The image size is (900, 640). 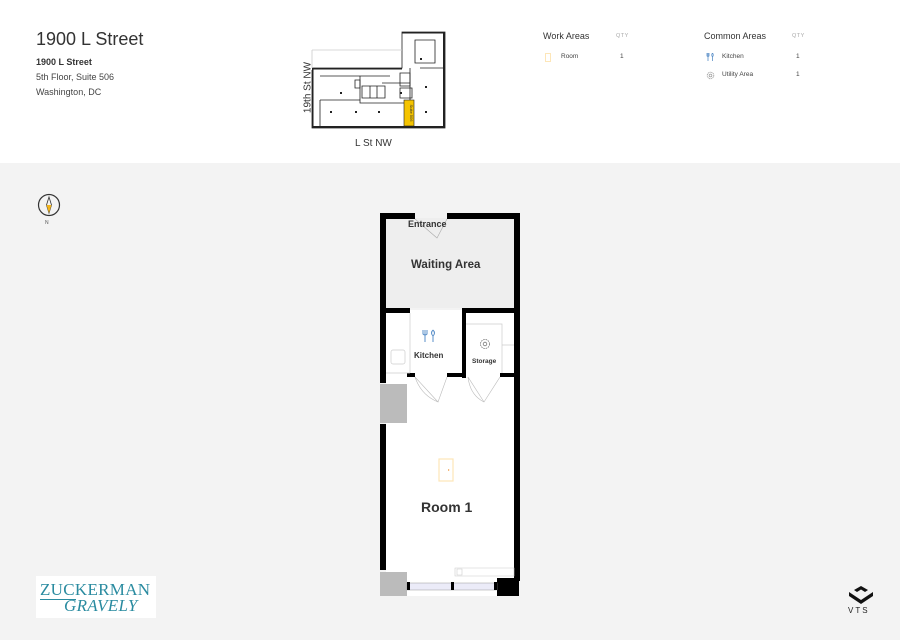 I want to click on kitchen-label: Kitchen, so click(x=429, y=355).